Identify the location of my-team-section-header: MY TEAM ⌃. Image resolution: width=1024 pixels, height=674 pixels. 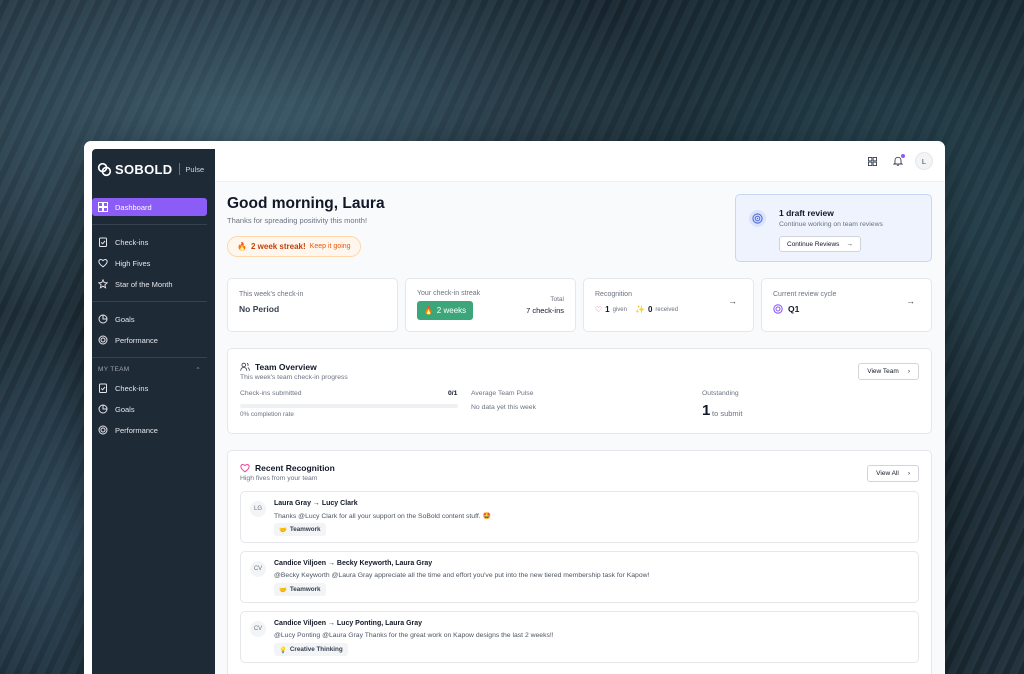
(153, 372).